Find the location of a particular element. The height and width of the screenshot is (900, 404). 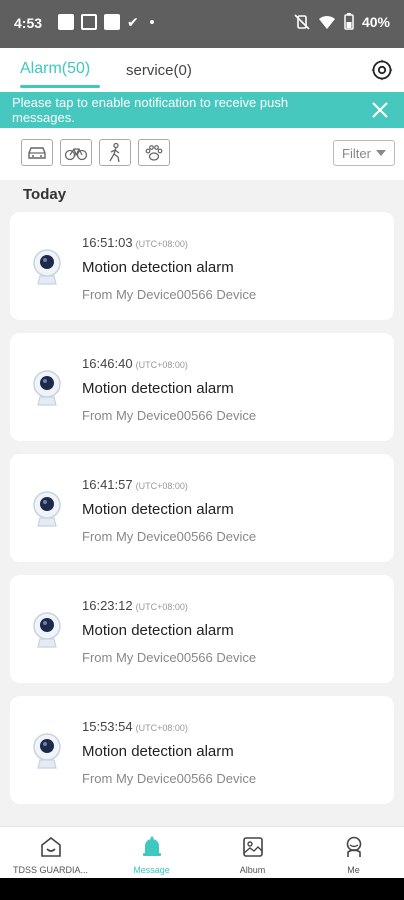

picture-icon is located at coordinates (252, 847).